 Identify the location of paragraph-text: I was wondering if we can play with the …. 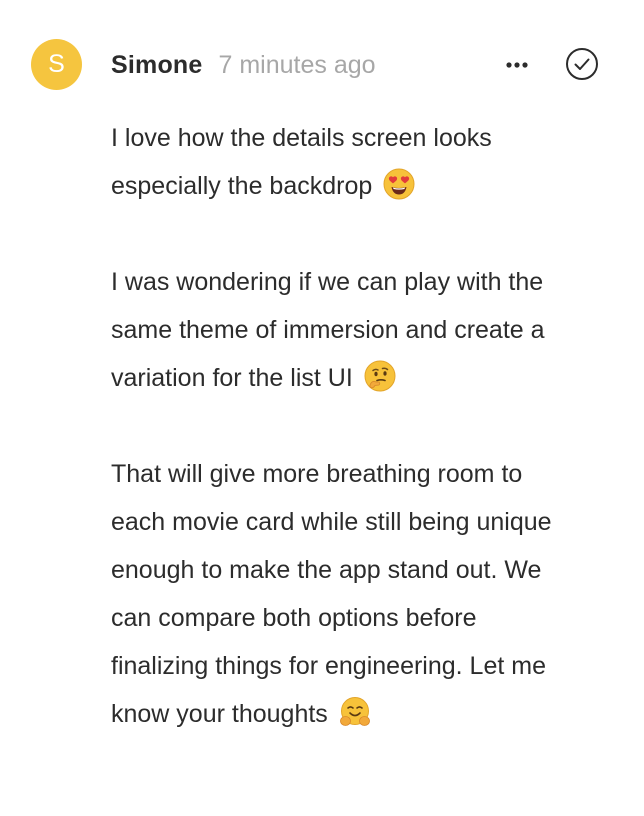
(328, 330).